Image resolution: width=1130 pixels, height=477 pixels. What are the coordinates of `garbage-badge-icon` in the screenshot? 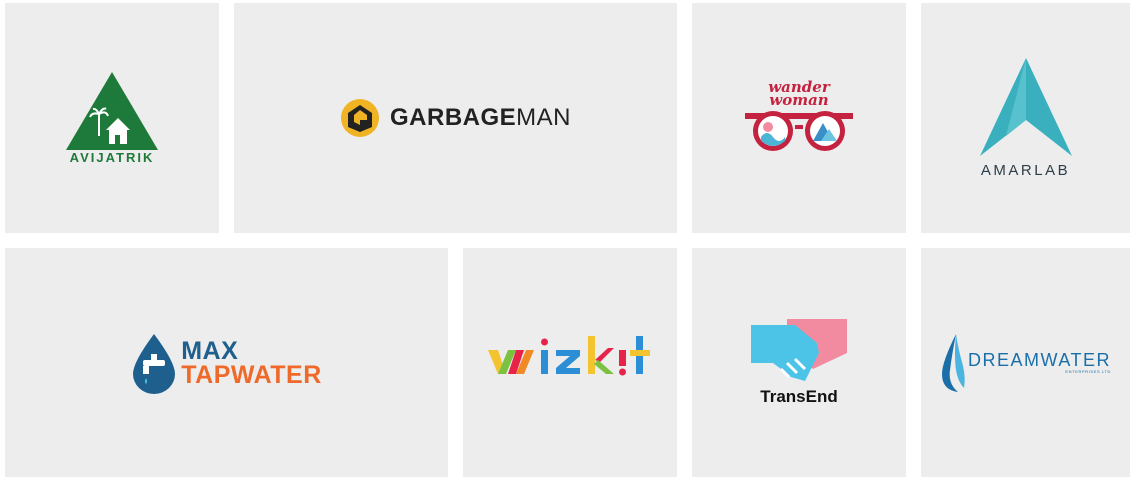 It's located at (359, 118).